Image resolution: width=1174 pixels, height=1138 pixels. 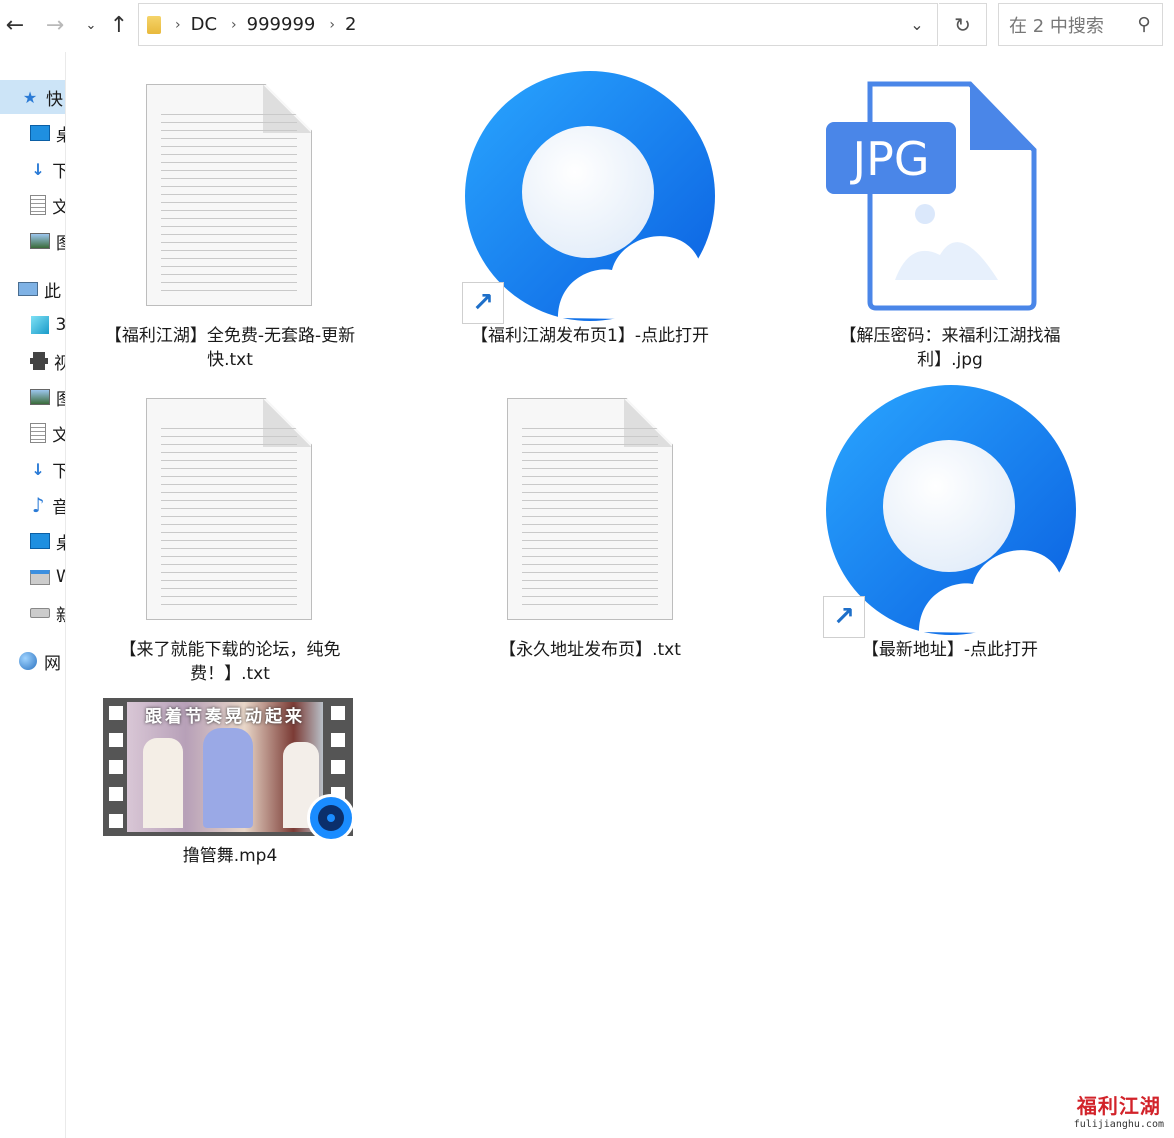 I want to click on star-icon: ★, so click(x=30, y=97).